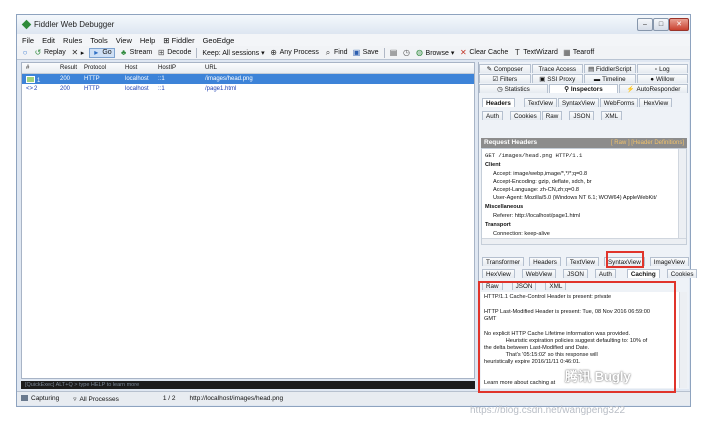  Describe the element at coordinates (440, 53) in the screenshot. I see `browse-label: Browse ▾` at that location.